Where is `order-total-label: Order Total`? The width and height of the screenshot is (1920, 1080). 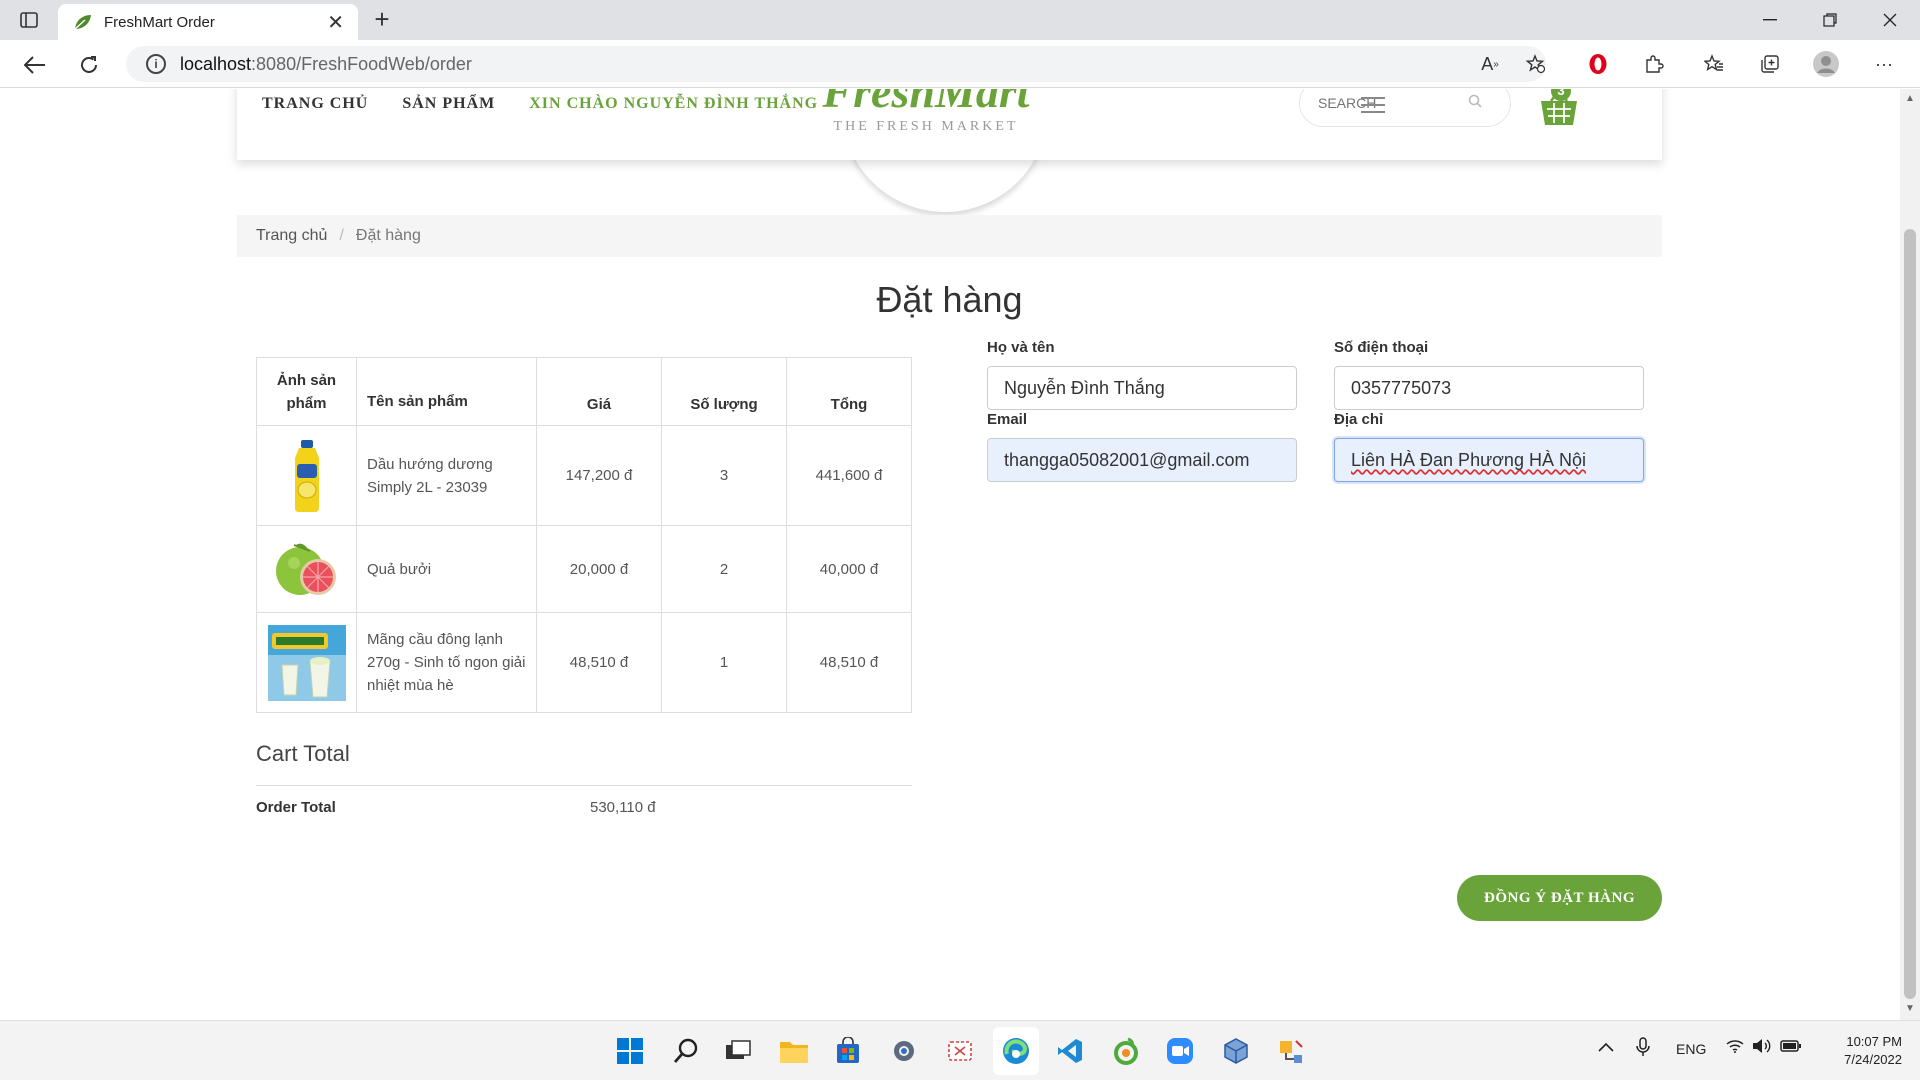 order-total-label: Order Total is located at coordinates (296, 807).